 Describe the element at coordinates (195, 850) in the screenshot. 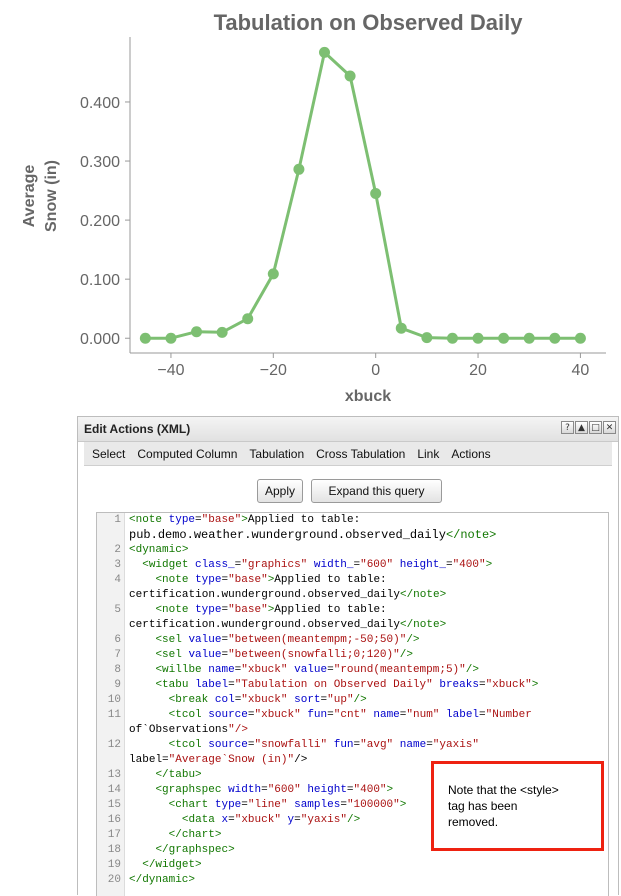

I see `code-text: </graphspec>` at that location.